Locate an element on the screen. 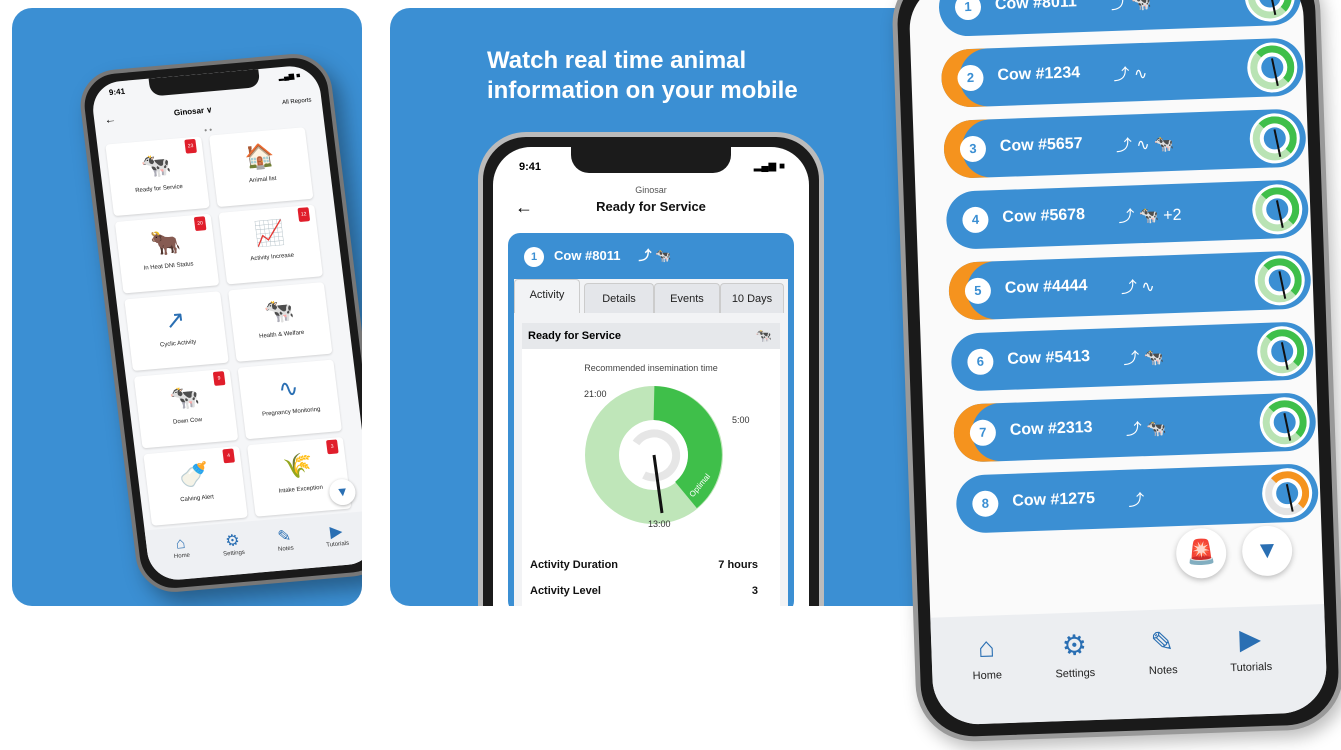 The height and width of the screenshot is (750, 1341). count-badge: 23 is located at coordinates (190, 146).